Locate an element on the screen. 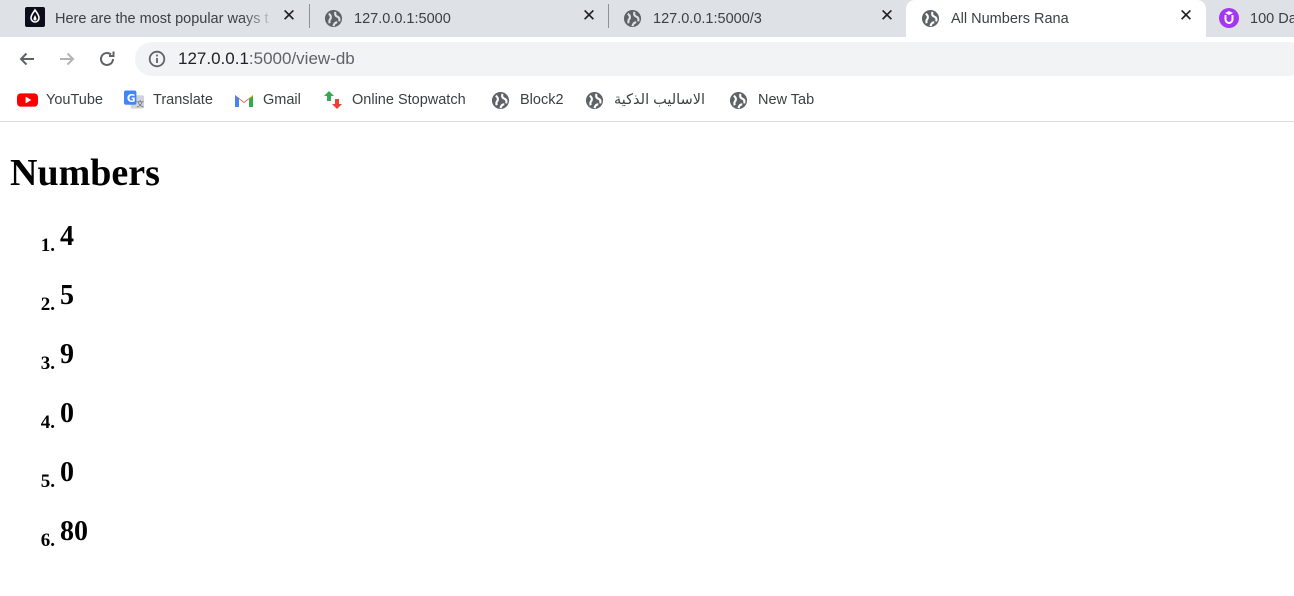  tab-title: 127.0.0.1:5000/3 is located at coordinates (707, 18).